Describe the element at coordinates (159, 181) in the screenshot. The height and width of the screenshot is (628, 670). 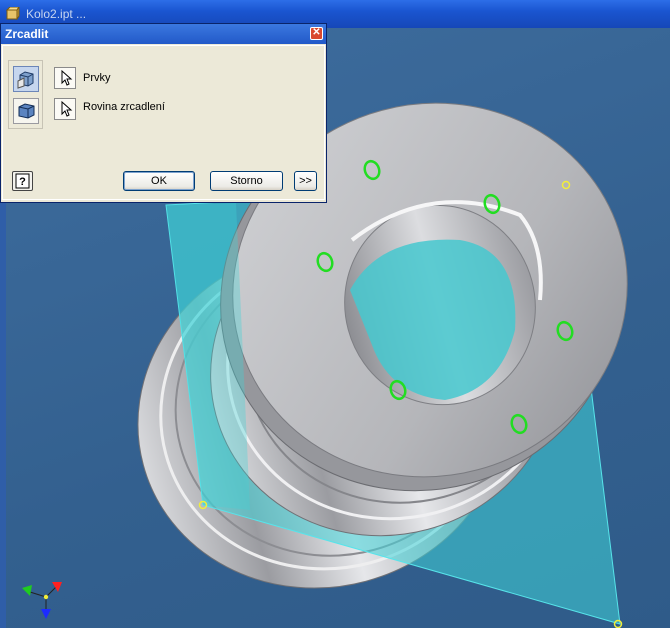
I see `ok-button: OK` at that location.